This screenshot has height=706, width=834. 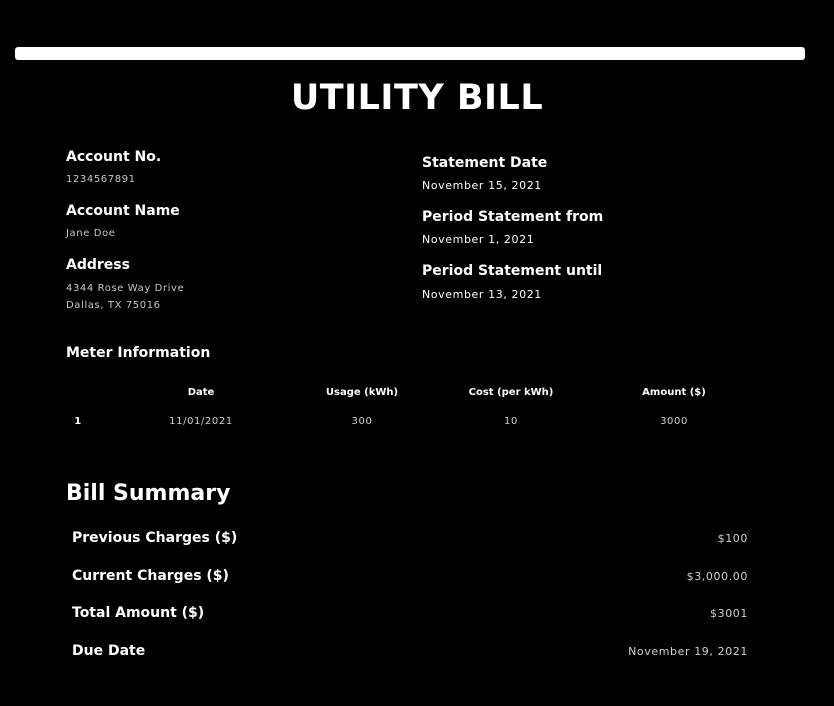 I want to click on account-number-value: 1234567891, so click(x=101, y=179).